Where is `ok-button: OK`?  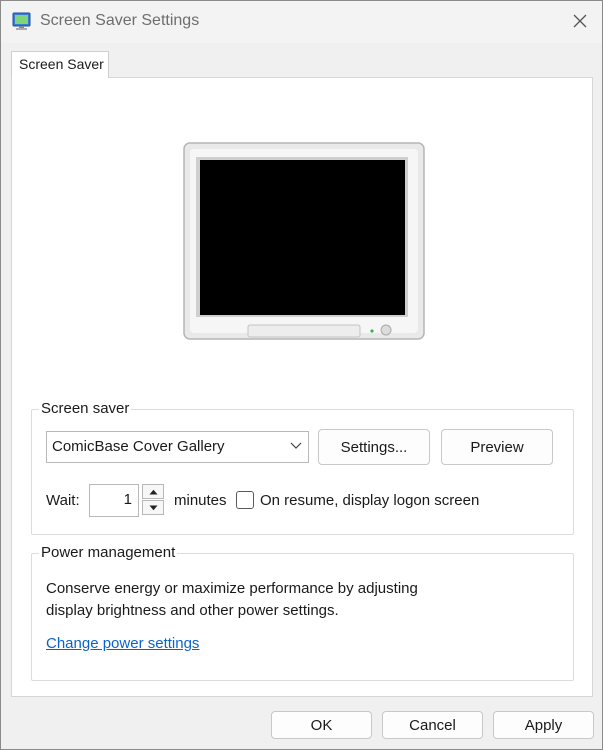 ok-button: OK is located at coordinates (321, 725).